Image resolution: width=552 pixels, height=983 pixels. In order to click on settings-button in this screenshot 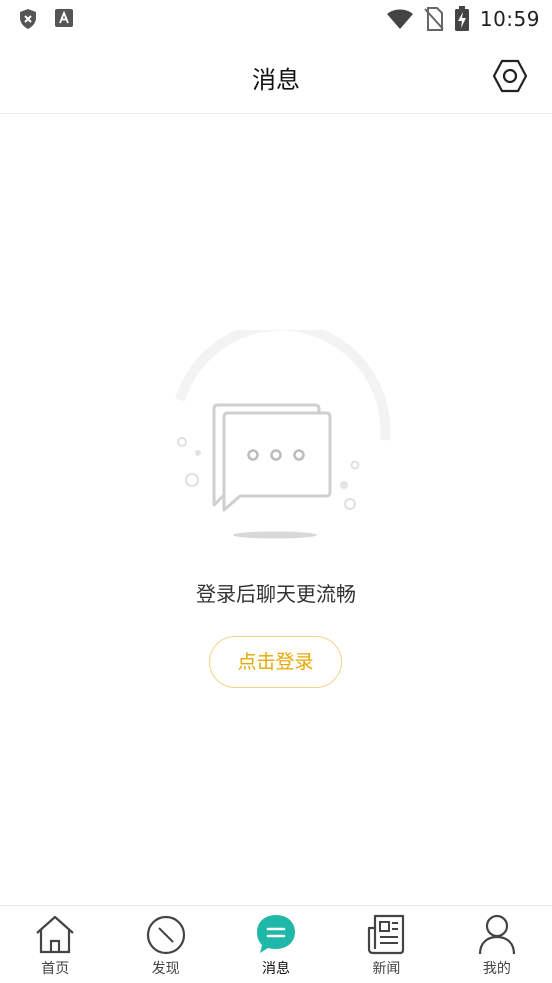, I will do `click(510, 76)`.